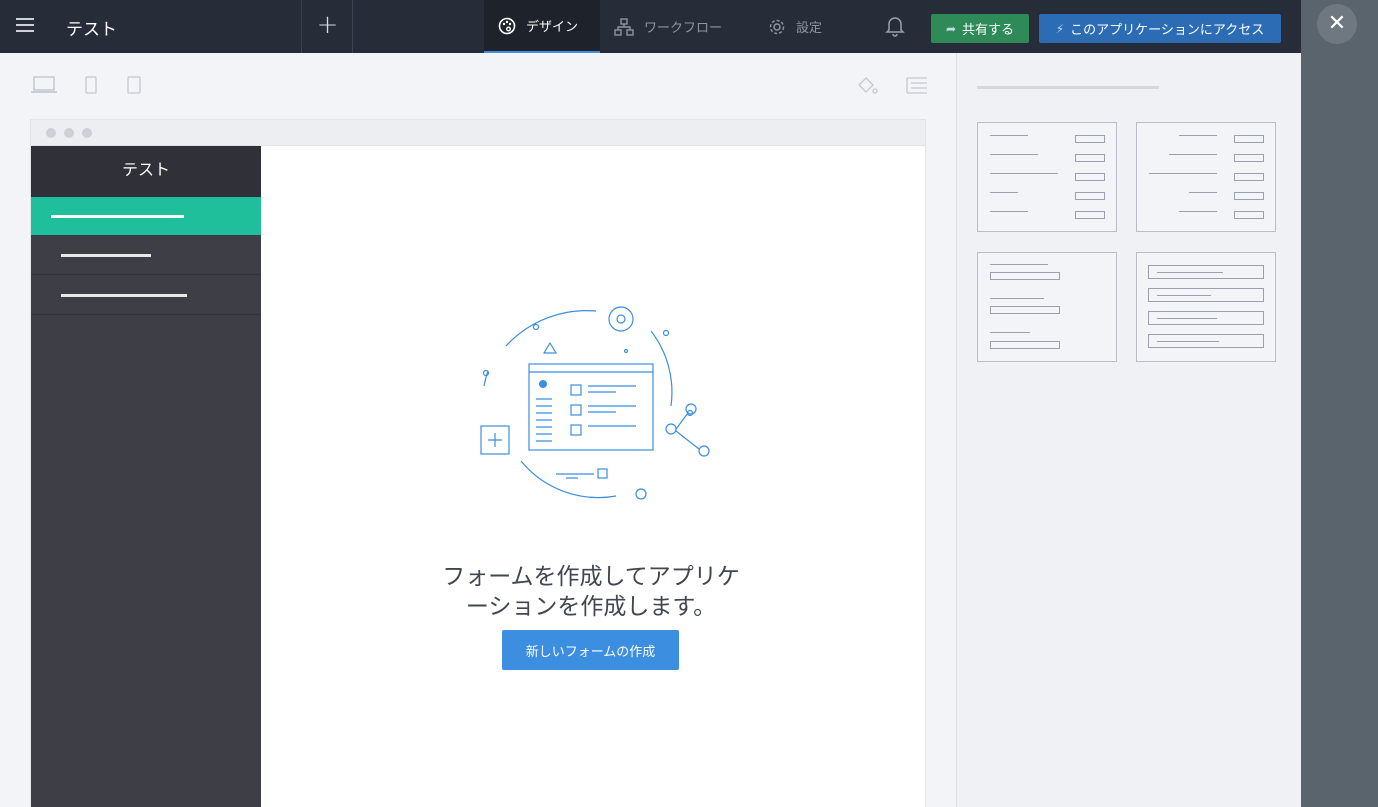  Describe the element at coordinates (809, 28) in the screenshot. I see `tab-settings-label: 設定` at that location.